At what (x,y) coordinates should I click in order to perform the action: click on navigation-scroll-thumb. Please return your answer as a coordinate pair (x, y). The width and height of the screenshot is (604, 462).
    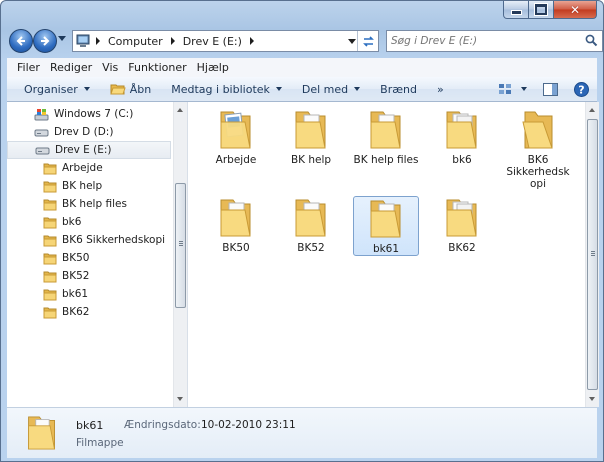
    Looking at the image, I should click on (180, 245).